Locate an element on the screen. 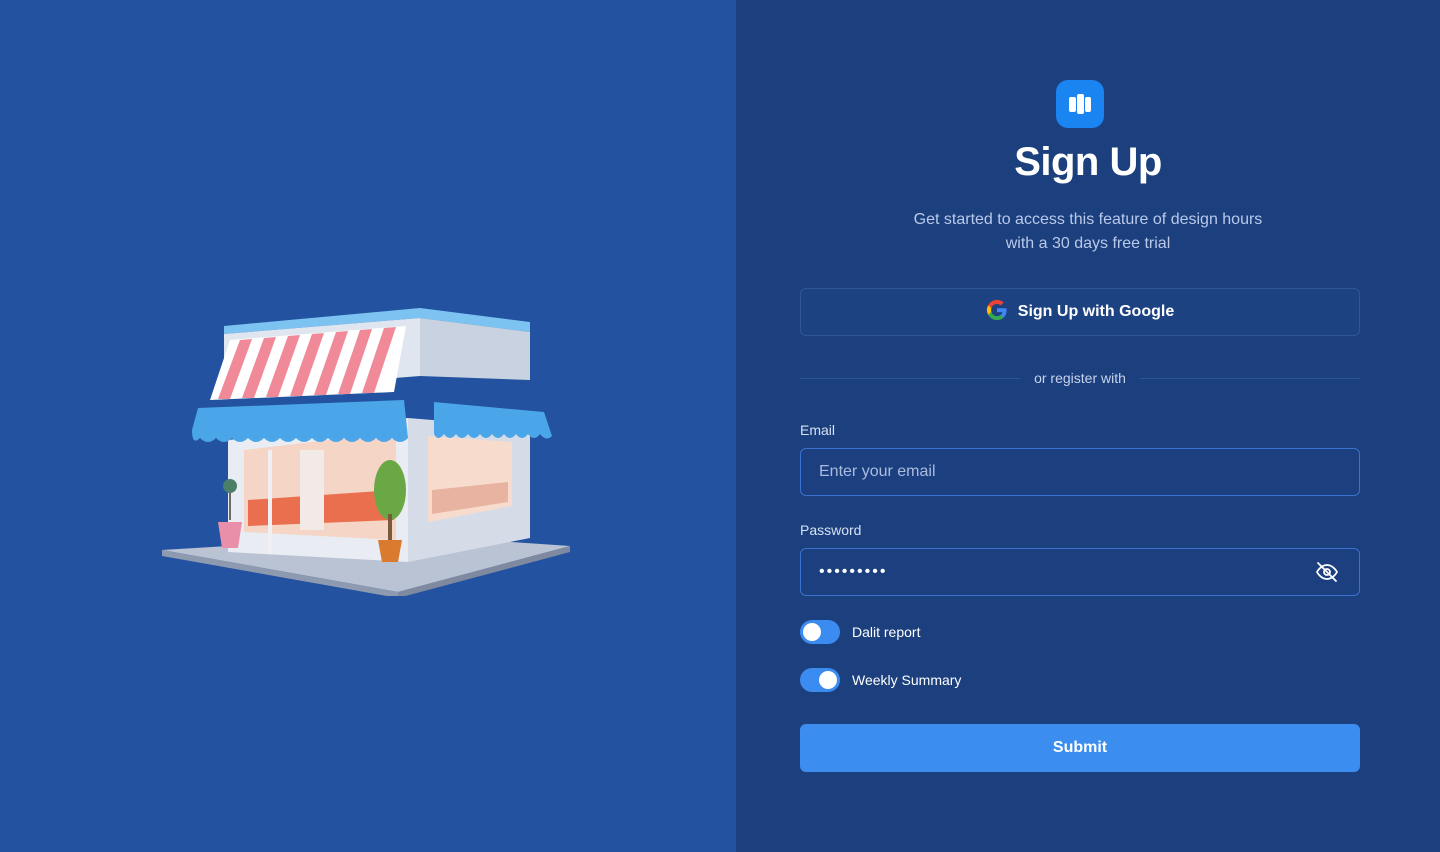 This screenshot has height=852, width=1440. daily-report-toggle is located at coordinates (820, 632).